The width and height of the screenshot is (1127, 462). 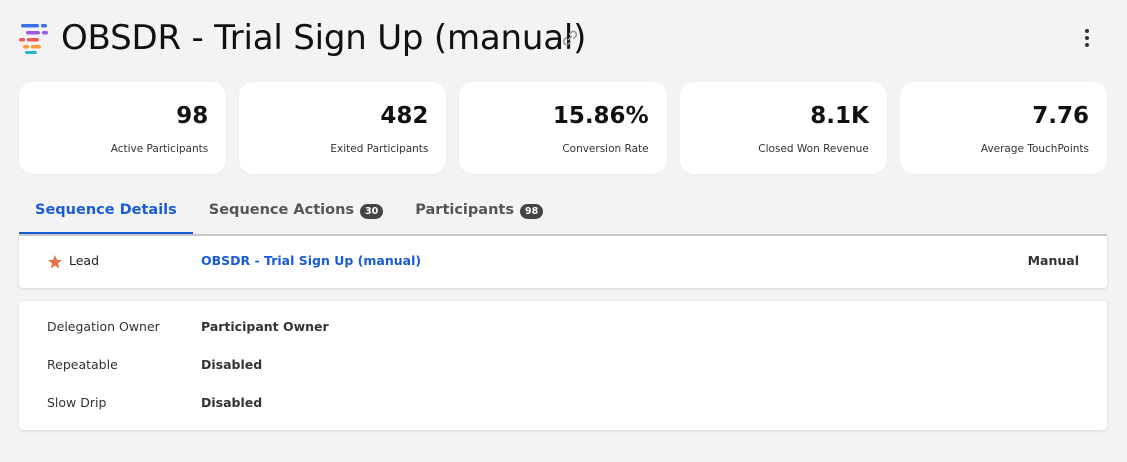 What do you see at coordinates (123, 128) in the screenshot?
I see `stat-card-active-participants: 98 Active Participants` at bounding box center [123, 128].